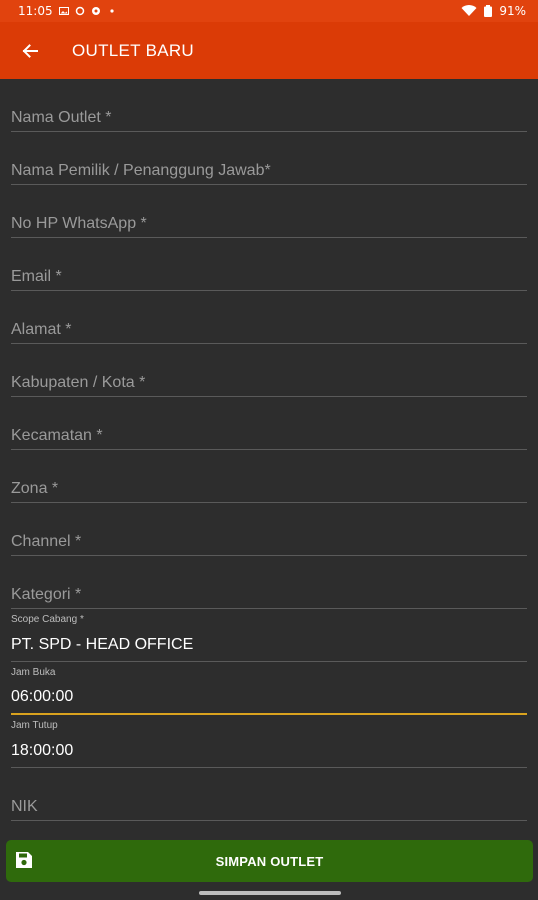 The width and height of the screenshot is (538, 900). Describe the element at coordinates (269, 370) in the screenshot. I see `kabupaten-kota-field: Kabupaten / Kota *` at that location.